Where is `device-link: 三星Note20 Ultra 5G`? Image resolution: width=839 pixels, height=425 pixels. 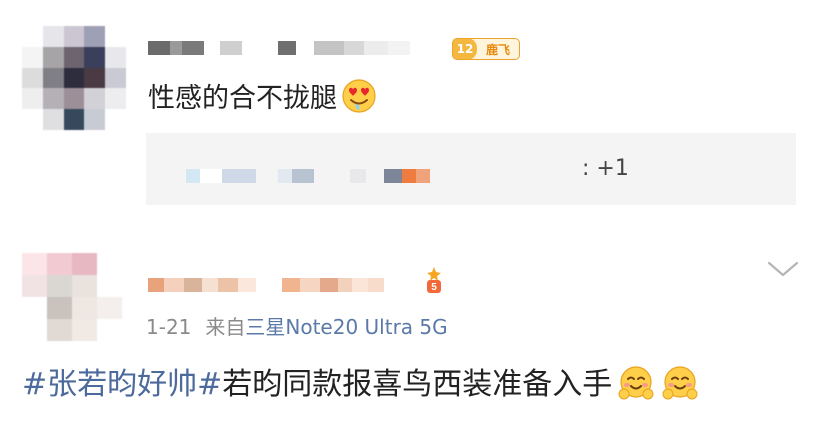 device-link: 三星Note20 Ultra 5G is located at coordinates (346, 327).